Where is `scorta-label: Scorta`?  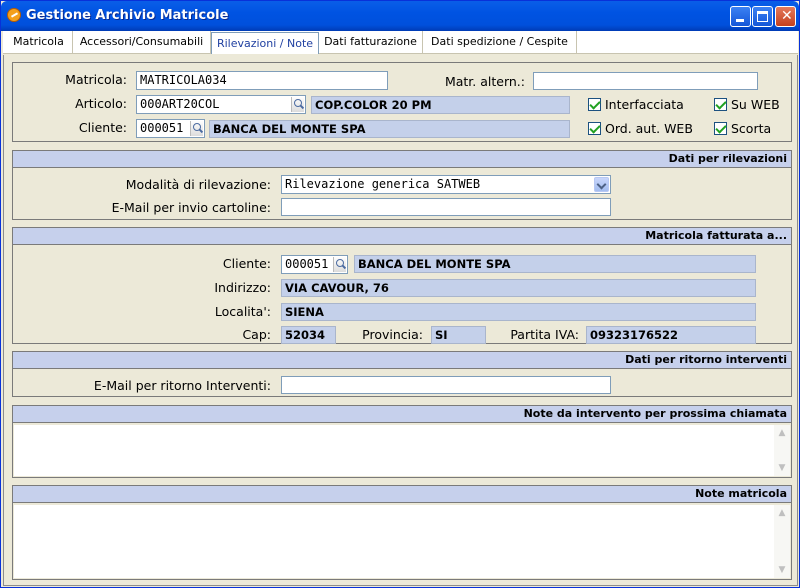 scorta-label: Scorta is located at coordinates (751, 128).